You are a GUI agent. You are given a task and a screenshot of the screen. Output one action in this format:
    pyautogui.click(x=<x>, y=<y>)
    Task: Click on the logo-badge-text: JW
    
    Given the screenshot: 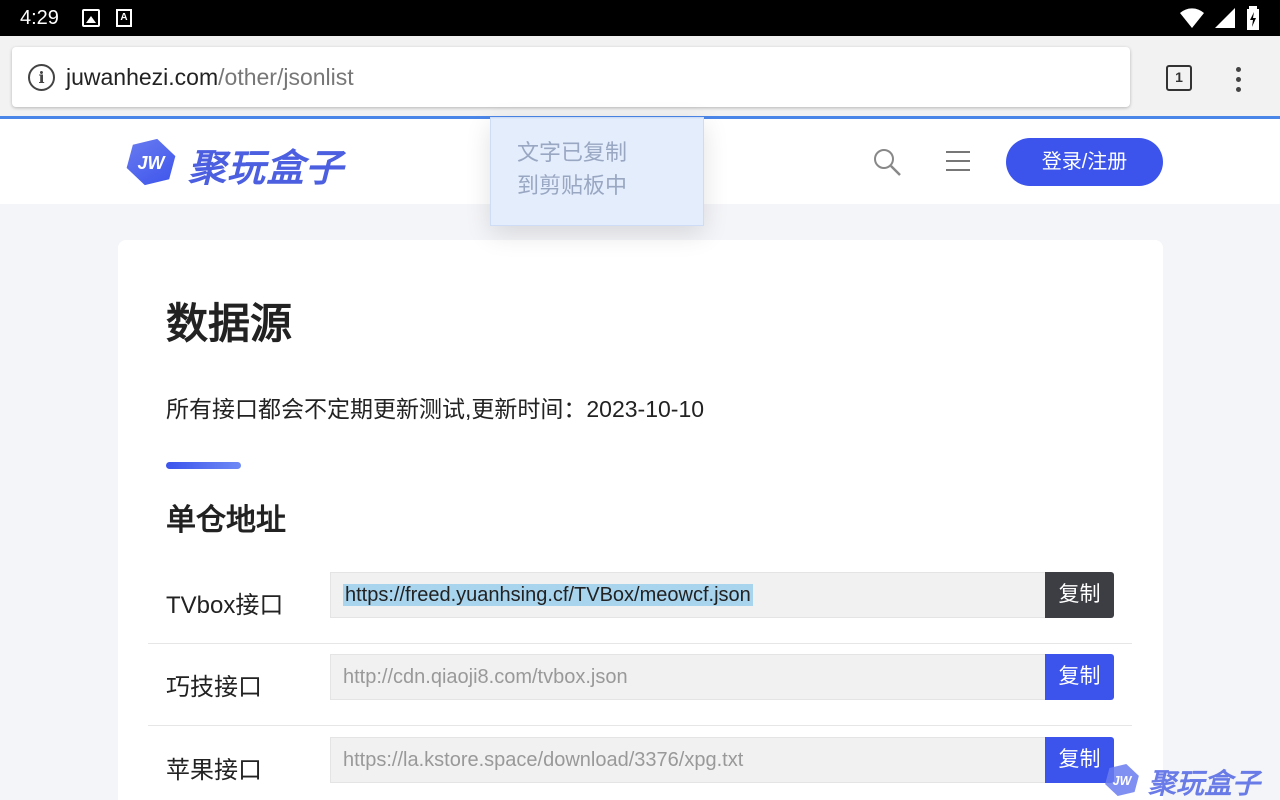 What is the action you would take?
    pyautogui.click(x=152, y=163)
    